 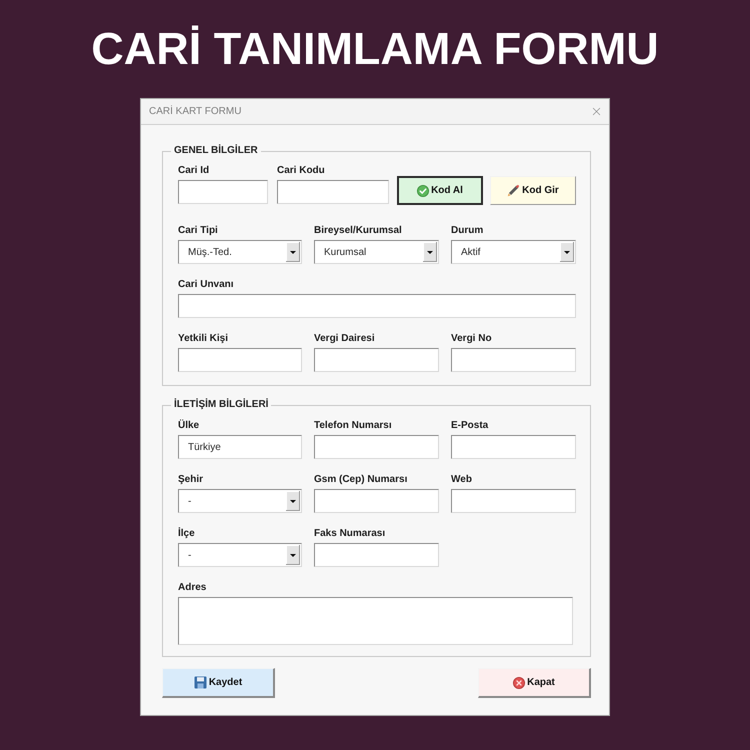 I want to click on page-heading: CARİ TANIMLAMA FORMU, so click(x=375, y=48).